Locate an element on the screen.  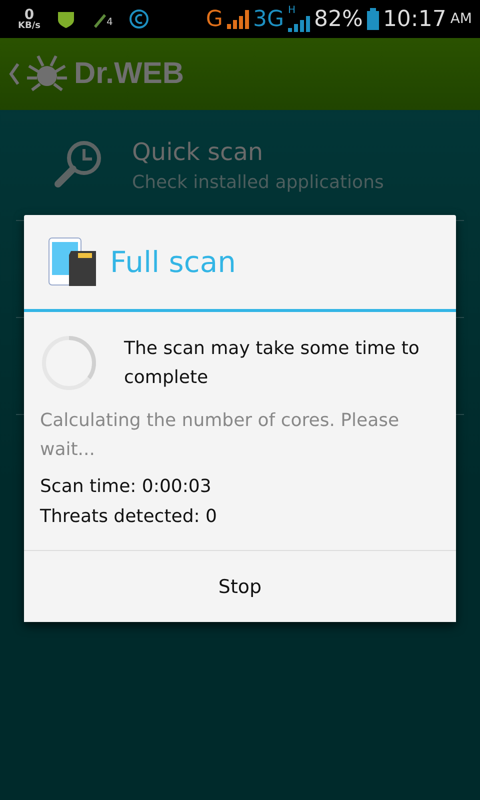
network-speed-label: H is located at coordinates (292, 11).